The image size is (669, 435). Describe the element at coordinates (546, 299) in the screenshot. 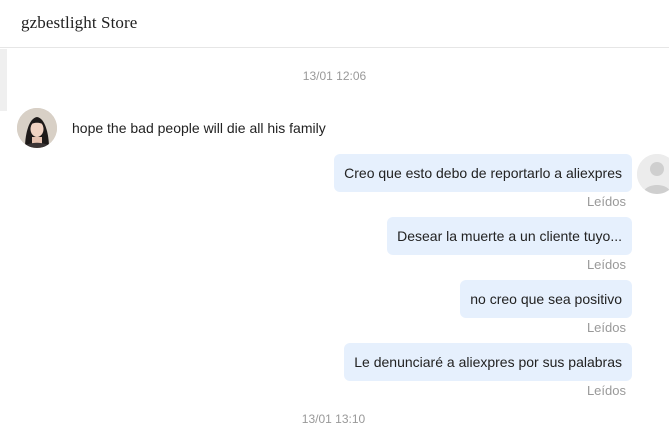

I see `outgoing-message: no creo que sea positivo` at that location.